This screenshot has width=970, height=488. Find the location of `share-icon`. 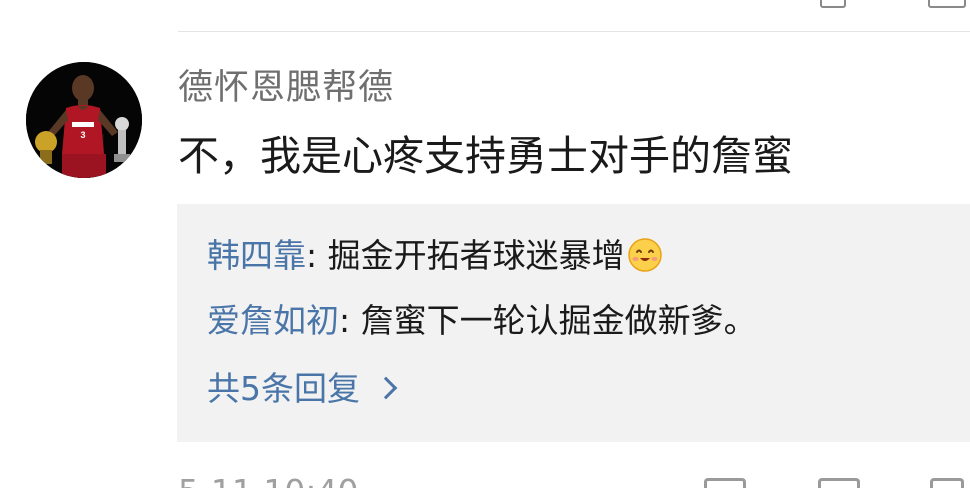

share-icon is located at coordinates (725, 483).